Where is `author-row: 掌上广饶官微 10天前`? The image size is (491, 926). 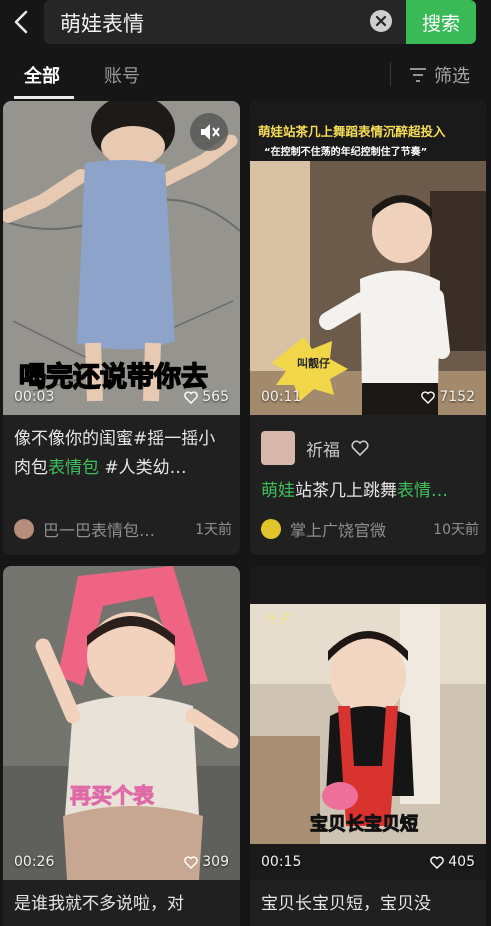
author-row: 掌上广饶官微 10天前 is located at coordinates (370, 529).